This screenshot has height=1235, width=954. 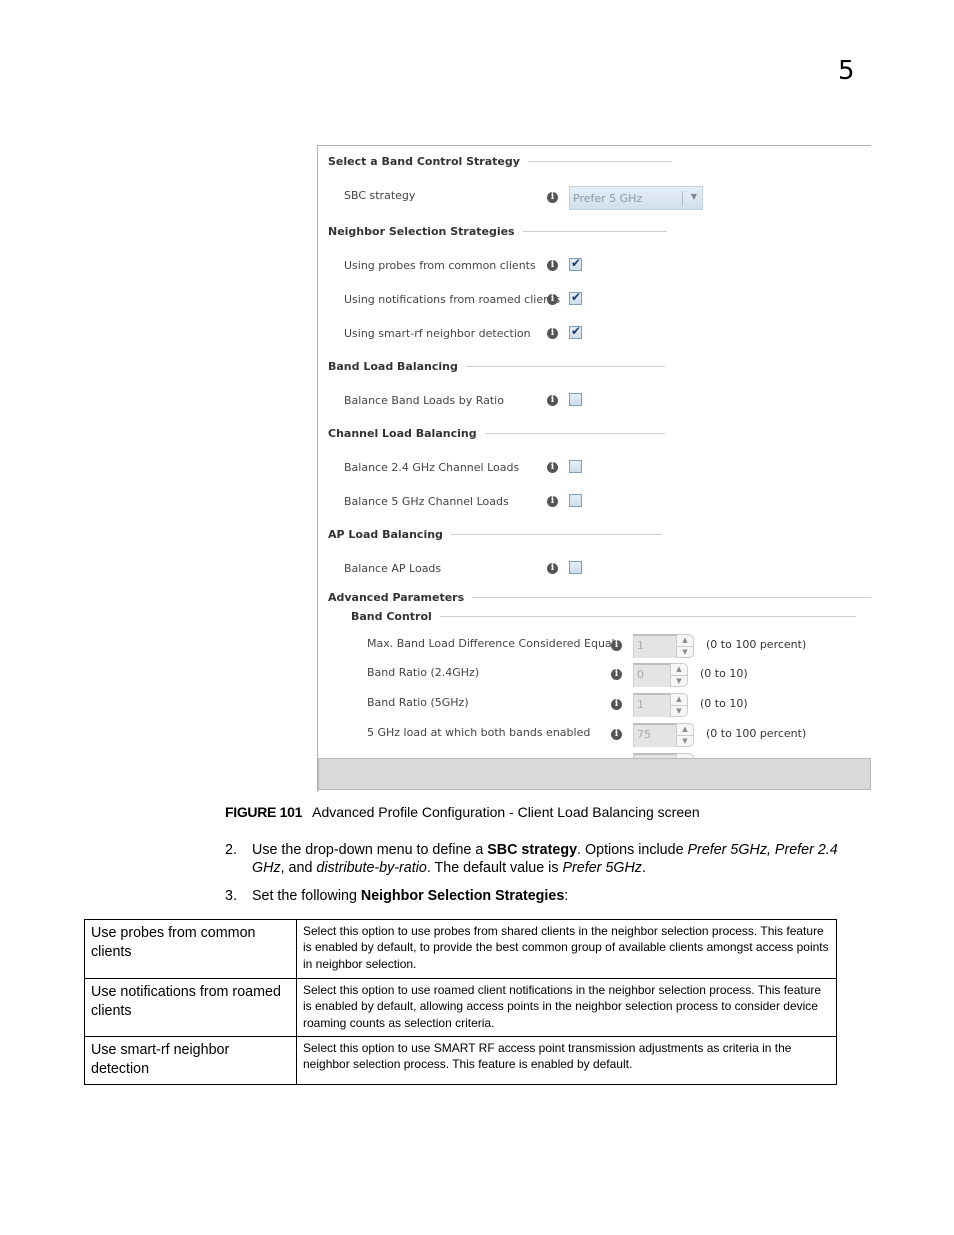 I want to click on checkbox-label: Using smart-rf neighbor detection, so click(x=437, y=333).